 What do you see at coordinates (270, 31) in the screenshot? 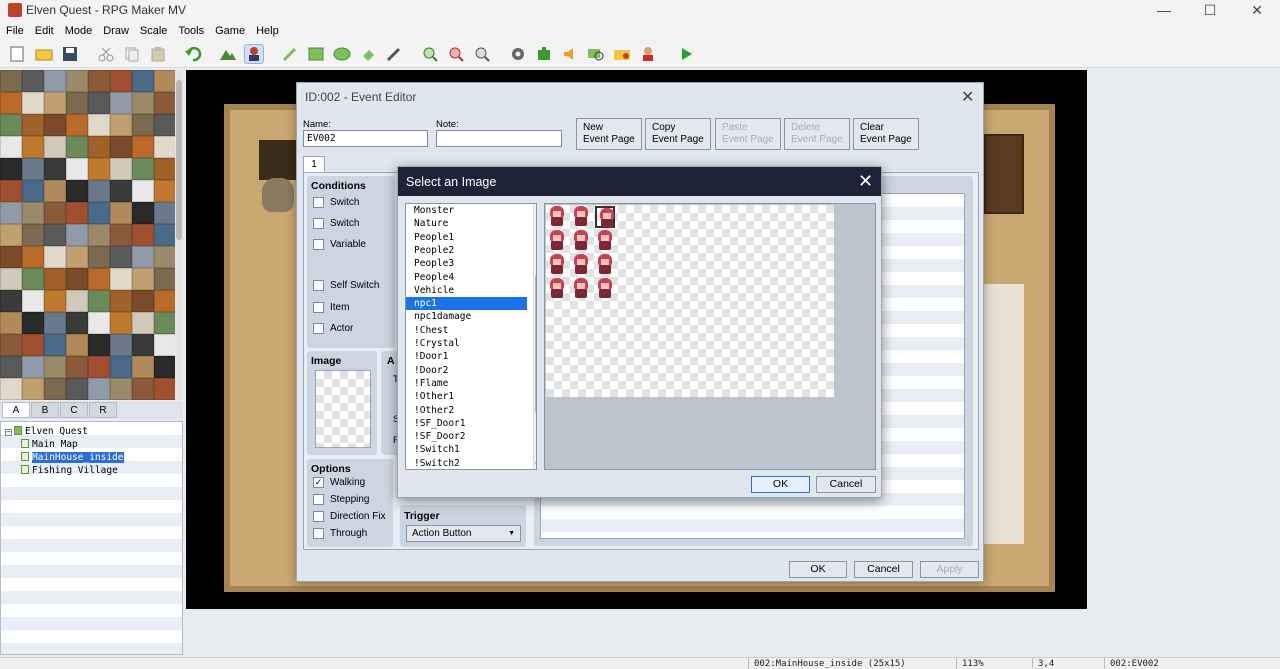
I see `menu-help: Help` at bounding box center [270, 31].